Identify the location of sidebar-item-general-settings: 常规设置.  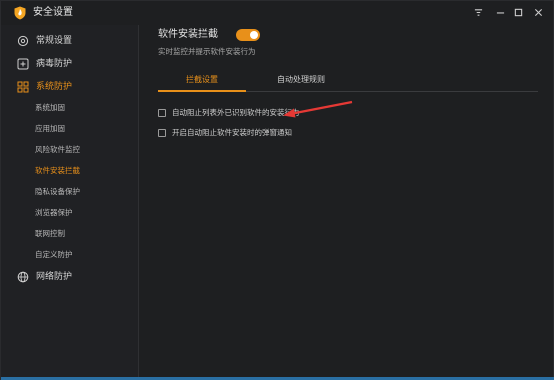
(70, 41).